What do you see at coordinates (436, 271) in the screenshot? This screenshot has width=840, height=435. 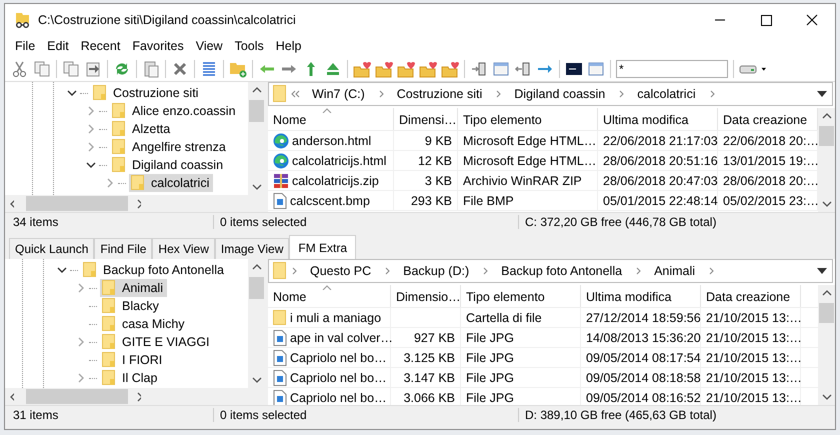 I see `breadcrumb-item: Backup (D:)` at bounding box center [436, 271].